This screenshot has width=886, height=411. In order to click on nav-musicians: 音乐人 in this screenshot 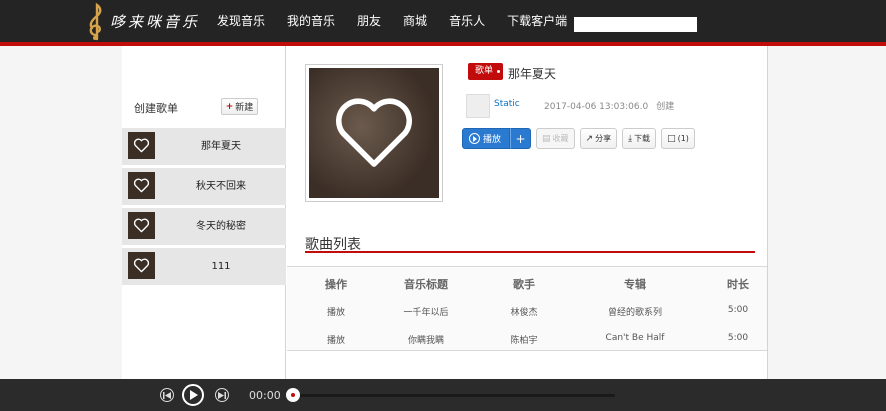, I will do `click(467, 21)`.